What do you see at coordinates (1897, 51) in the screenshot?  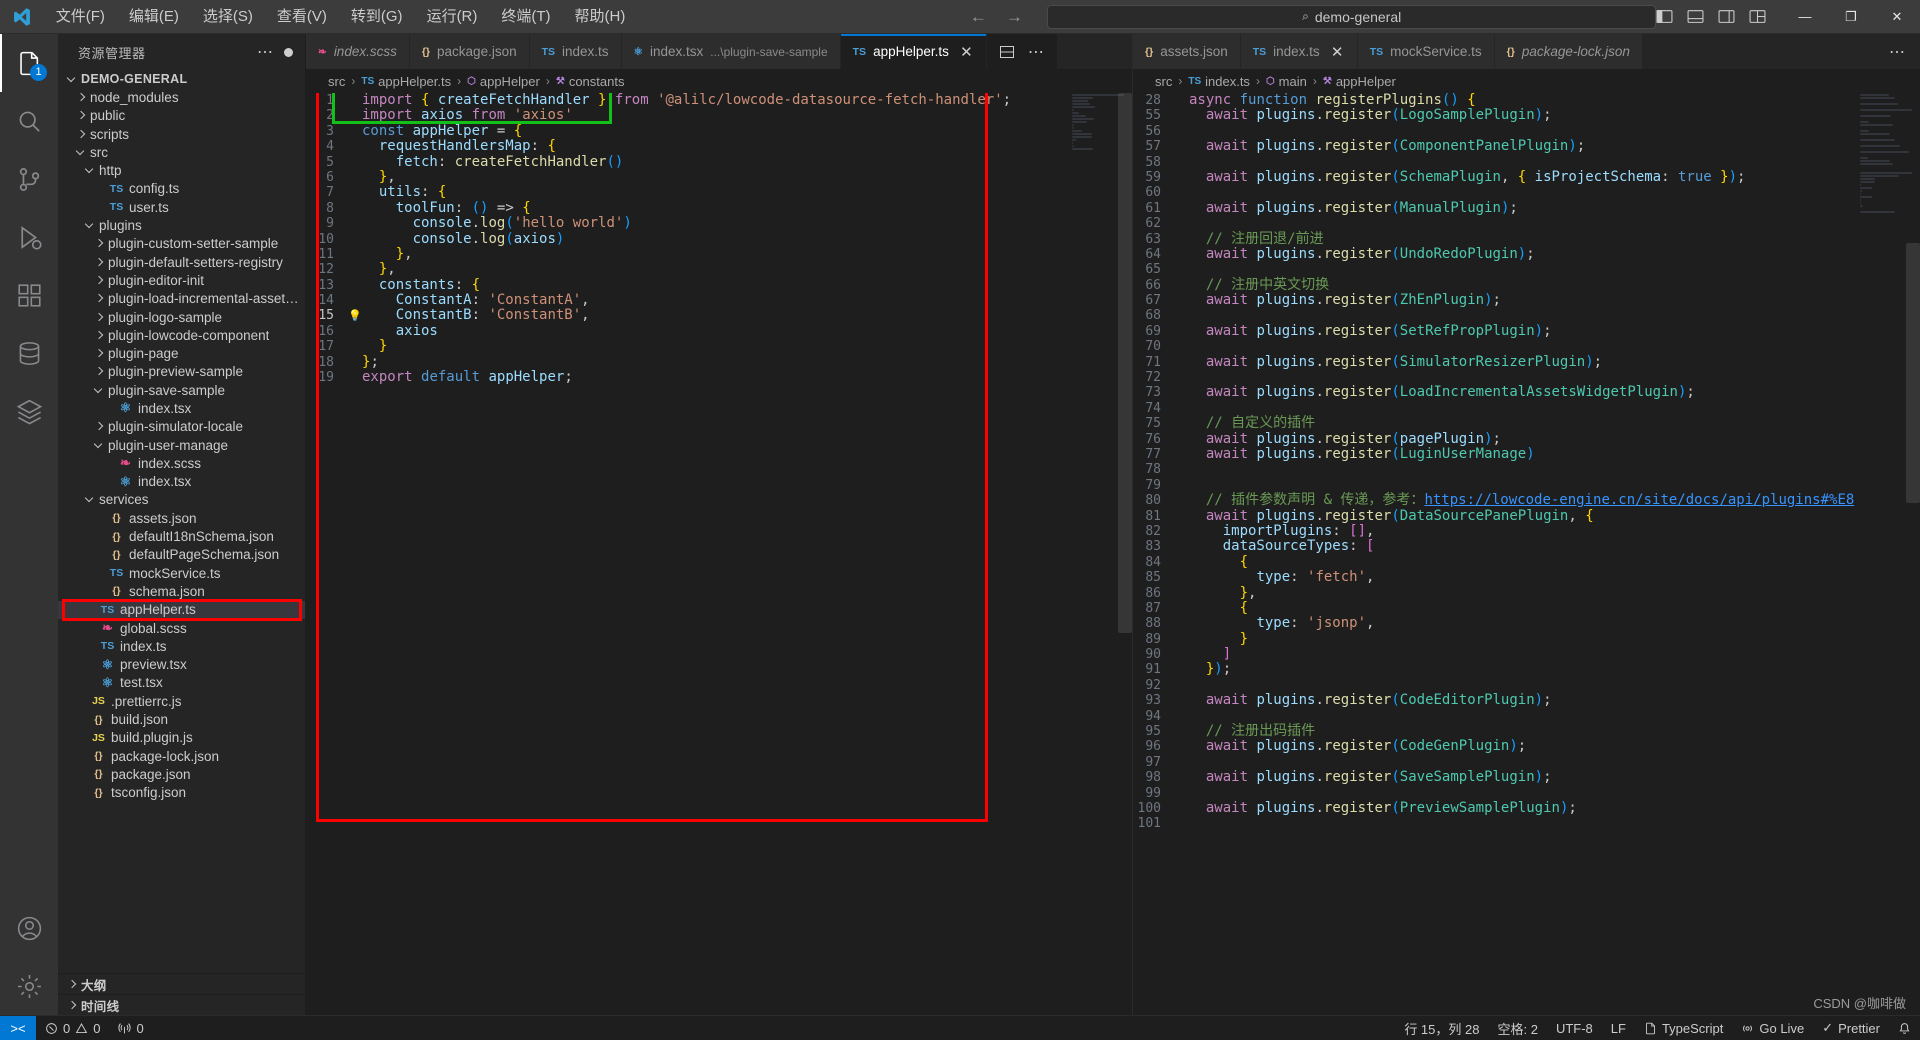 I see `editor-more-actions-icon: ⋯` at bounding box center [1897, 51].